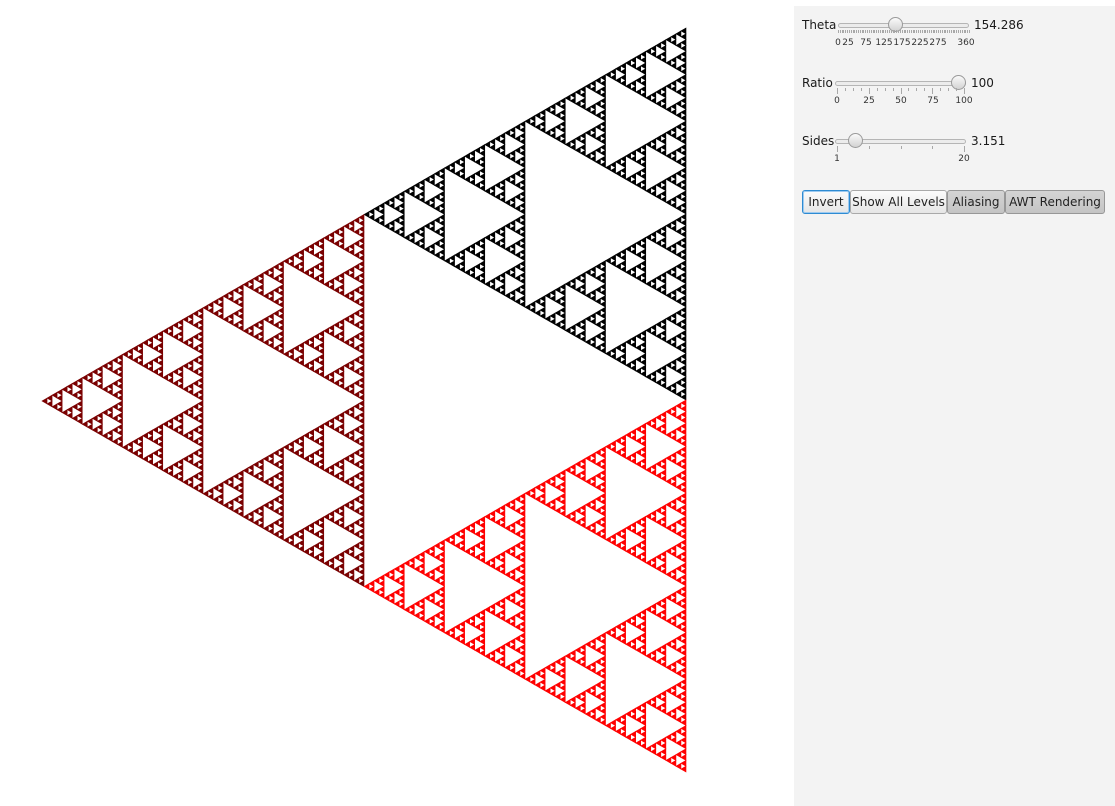 Image resolution: width=1115 pixels, height=806 pixels. I want to click on awt-rendering-button: AWT Rendering, so click(1055, 202).